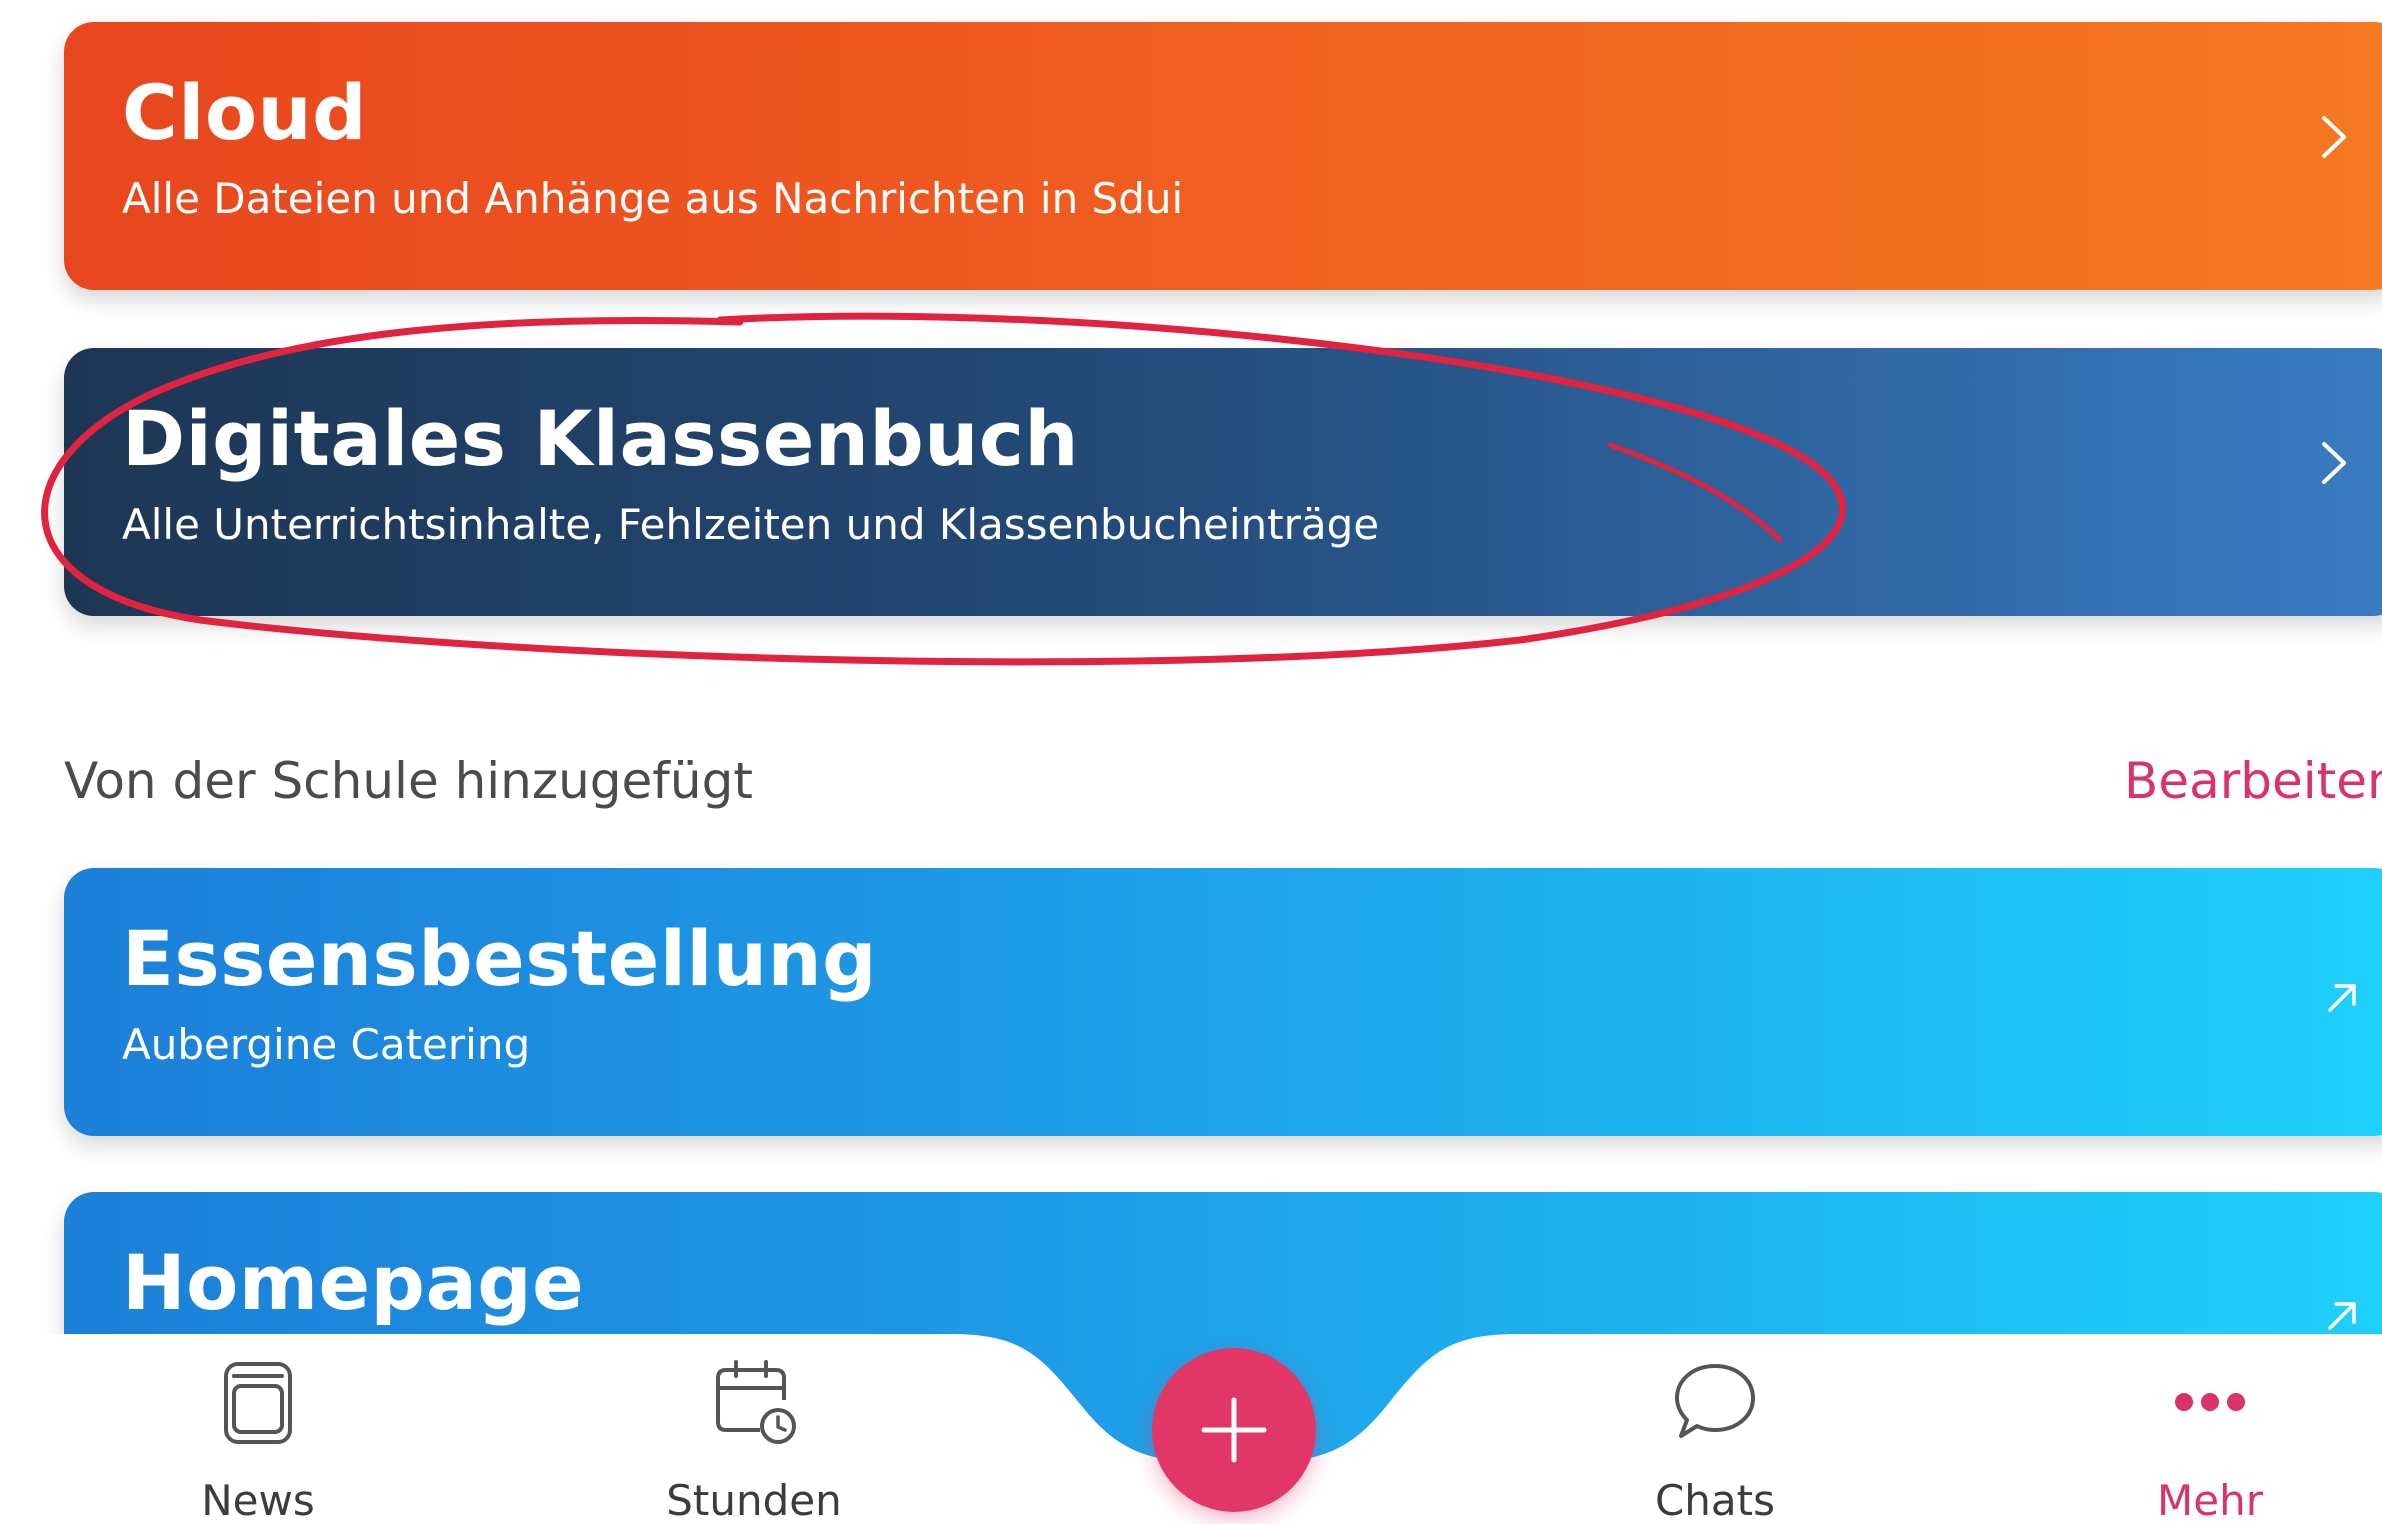 The image size is (2382, 1524). I want to click on section-label: Von der Schule hinzugefügt, so click(408, 781).